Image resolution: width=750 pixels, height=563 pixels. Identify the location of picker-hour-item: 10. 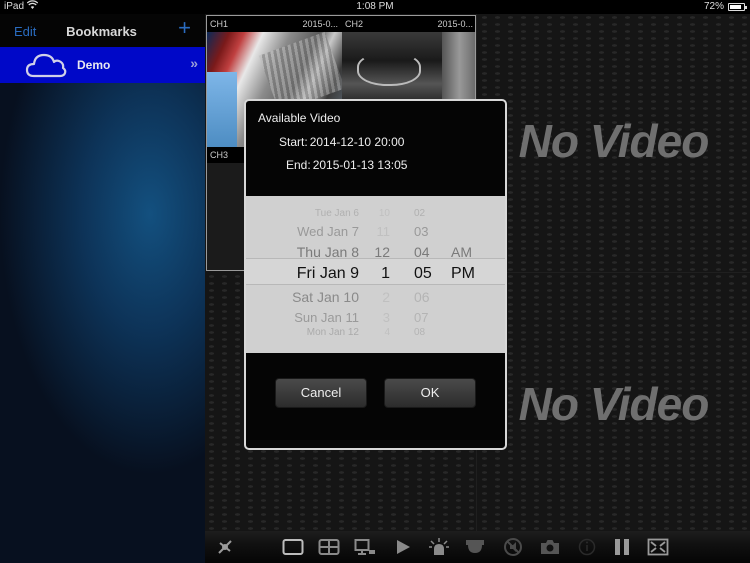
(384, 213).